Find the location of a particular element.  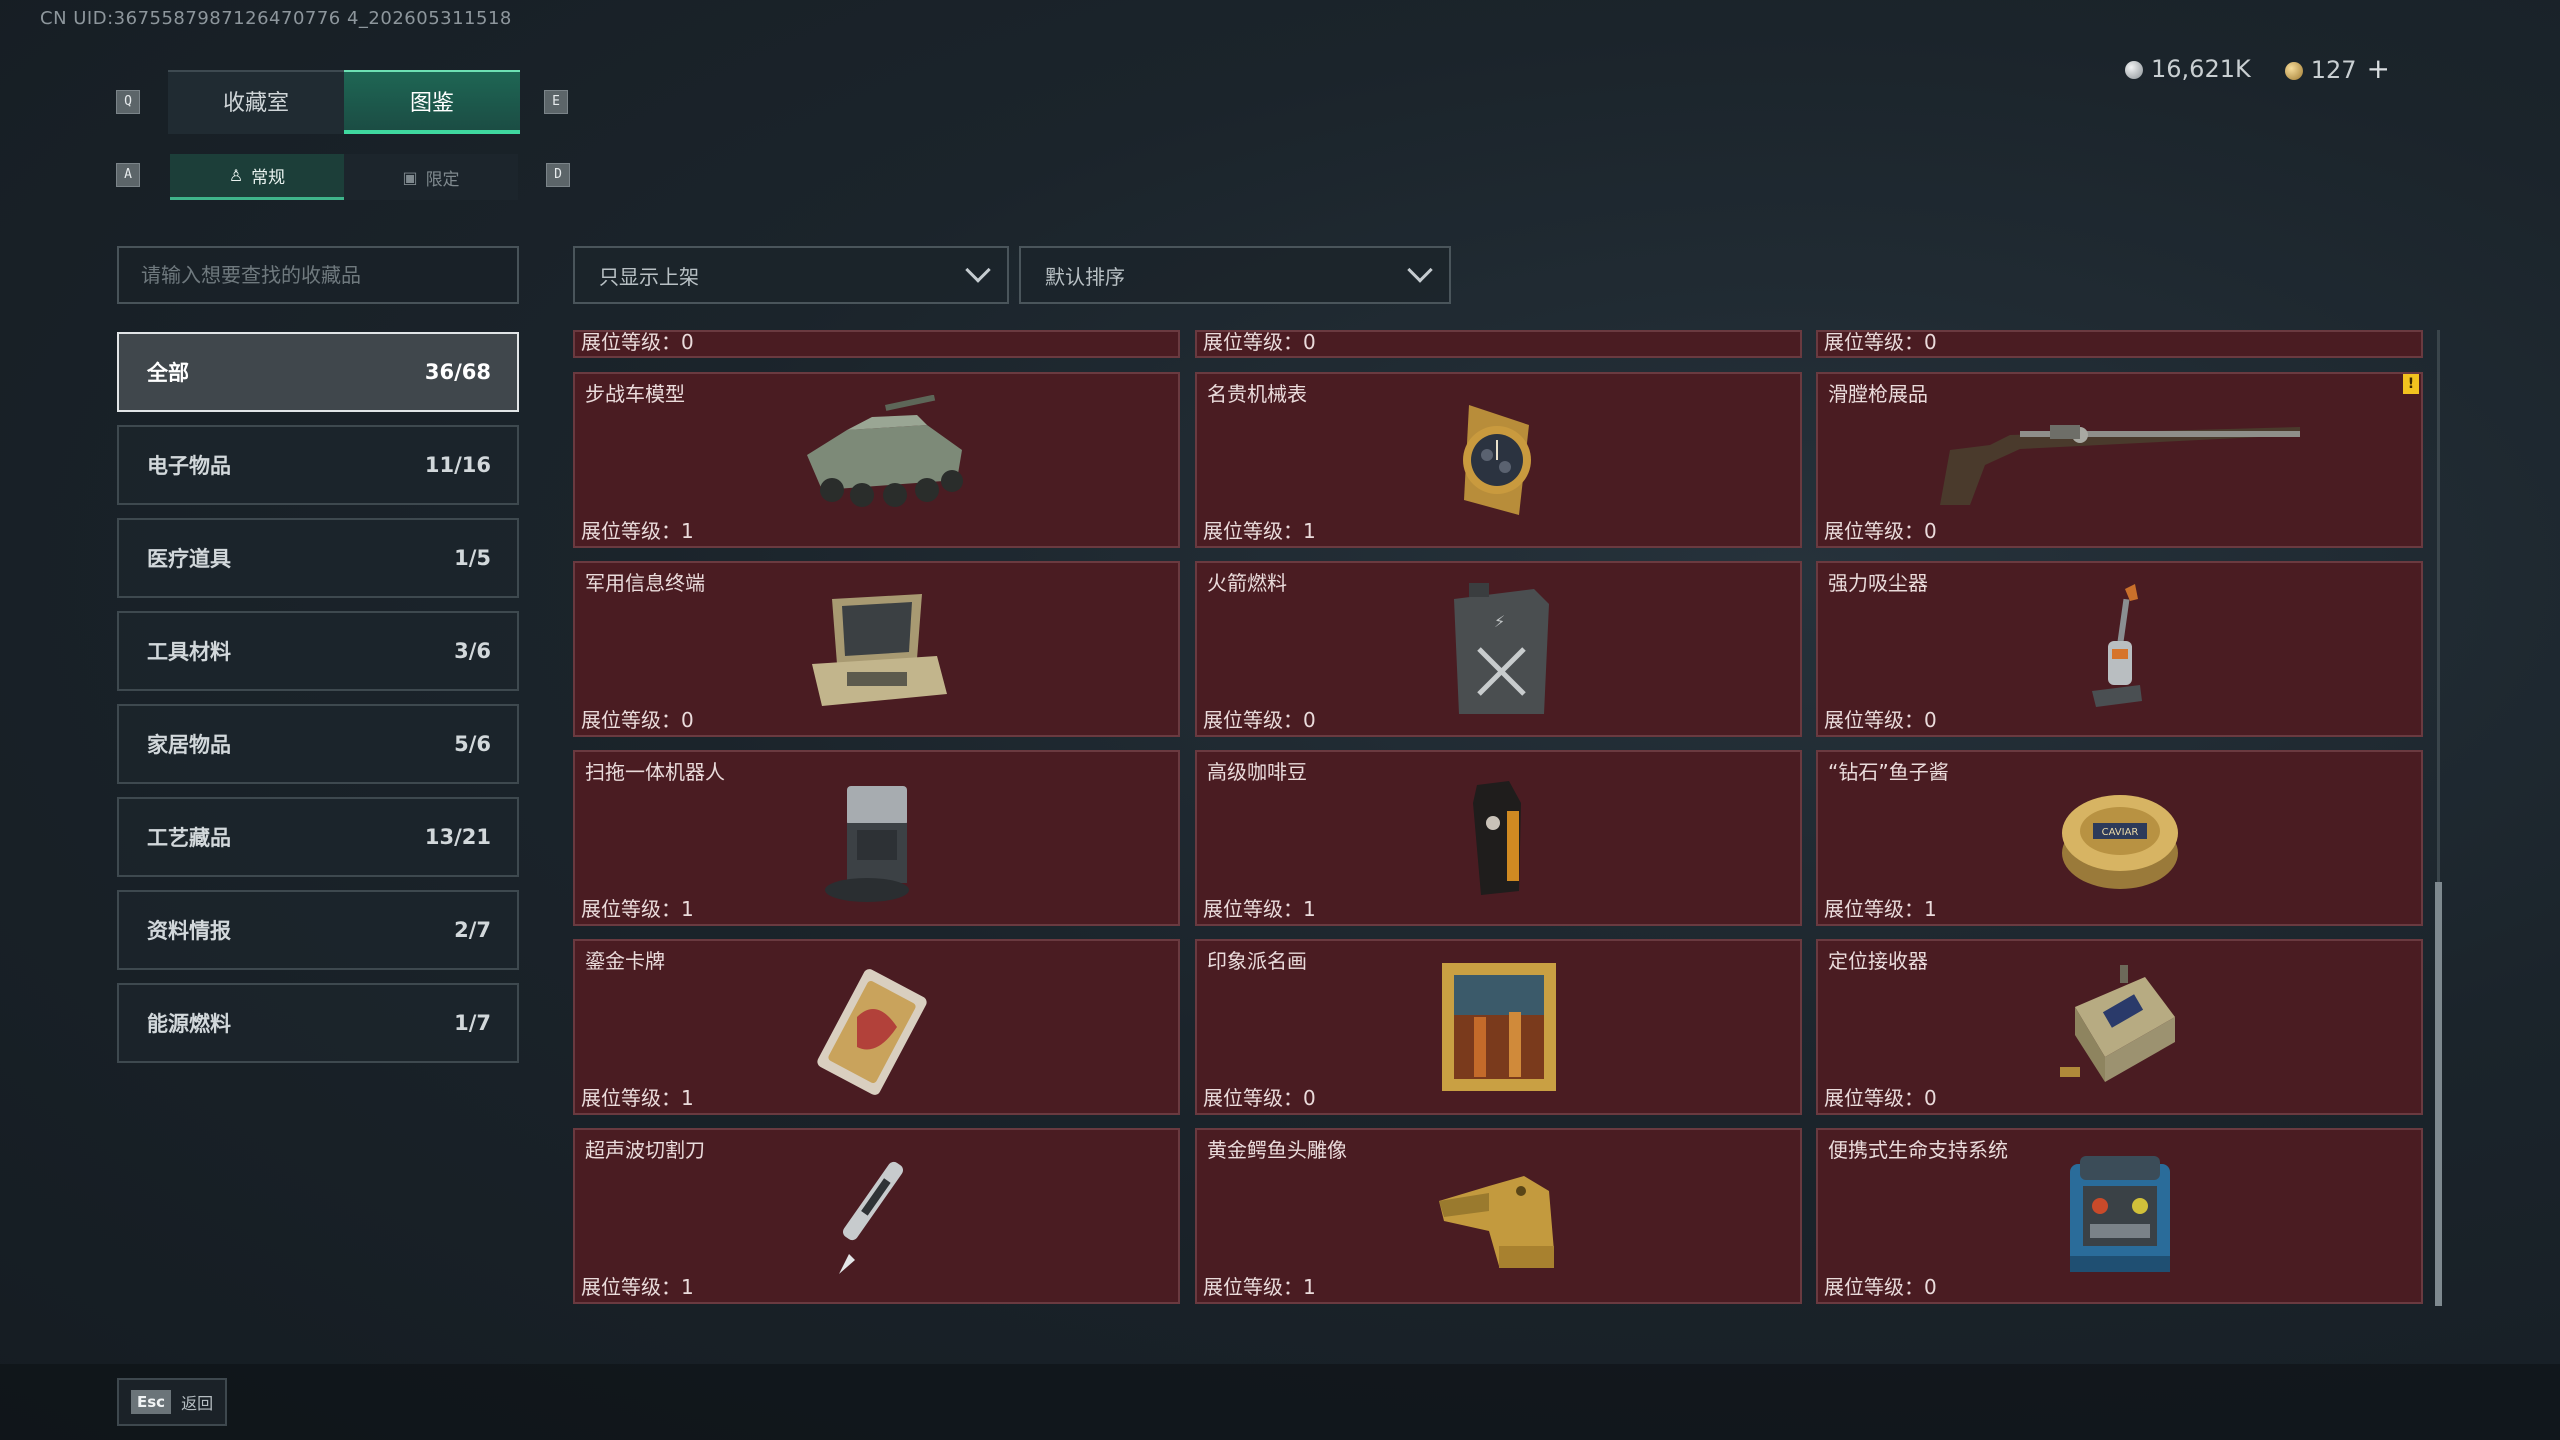

life-support-icon is located at coordinates (2120, 1216).